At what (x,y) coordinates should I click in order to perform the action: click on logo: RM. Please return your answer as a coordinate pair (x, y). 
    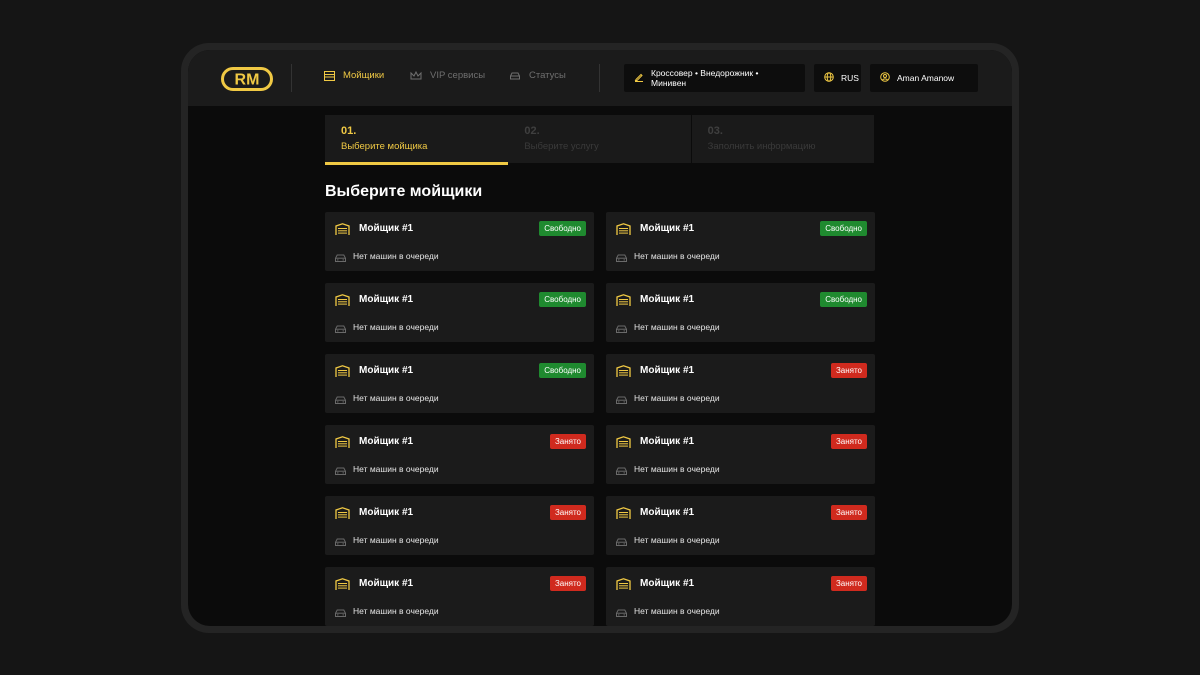
    Looking at the image, I should click on (247, 81).